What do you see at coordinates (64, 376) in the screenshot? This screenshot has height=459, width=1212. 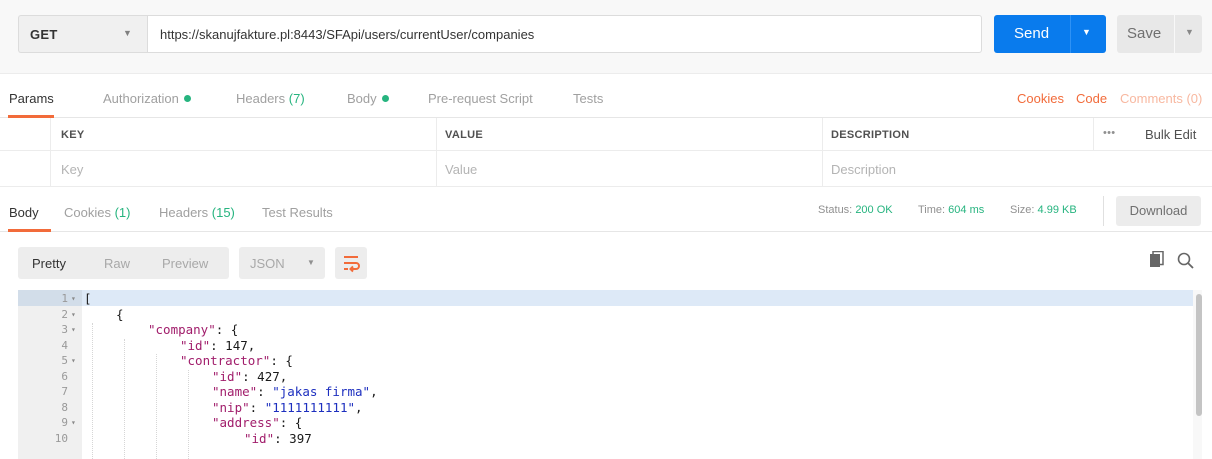 I see `line-number: 6` at bounding box center [64, 376].